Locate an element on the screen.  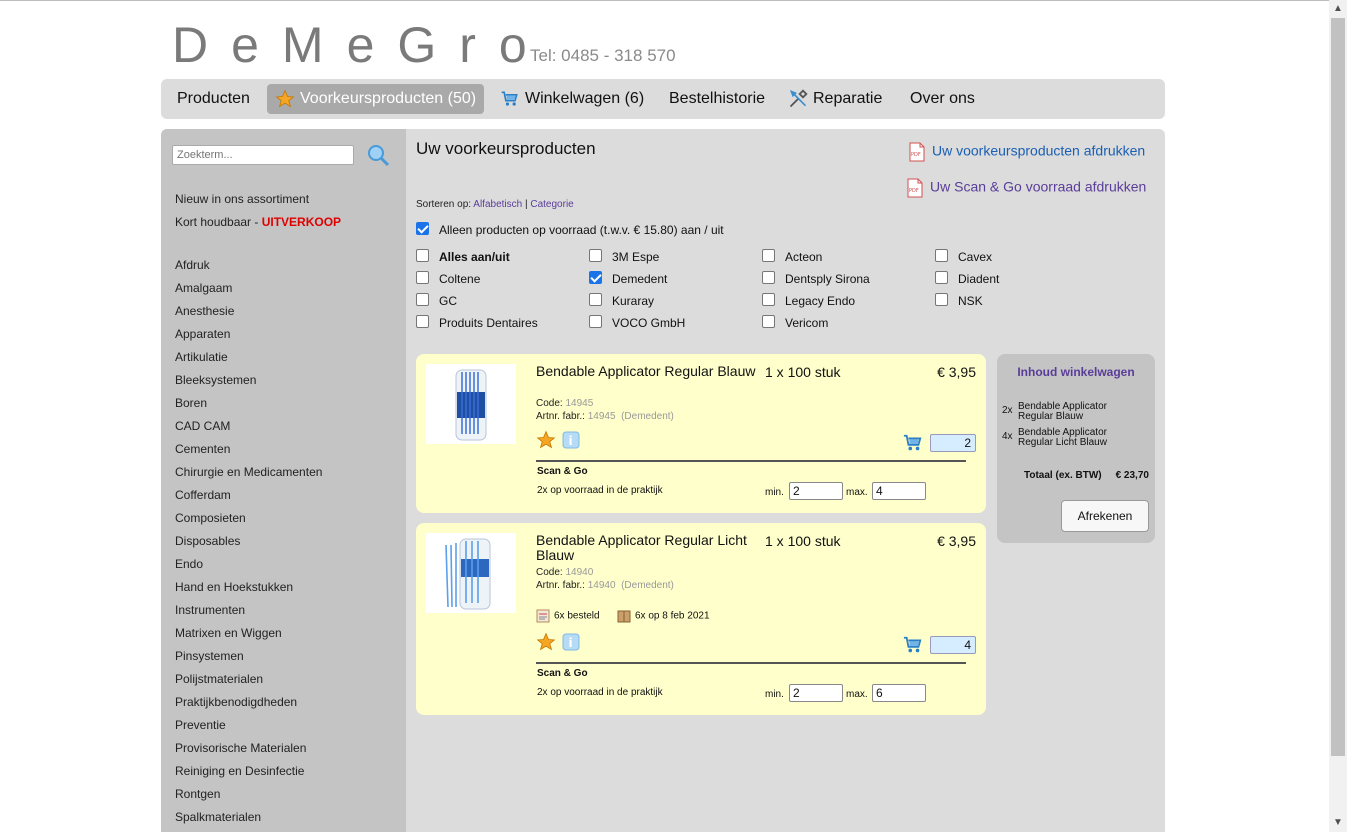
scroll-up-icon: ▲ is located at coordinates (1338, 9).